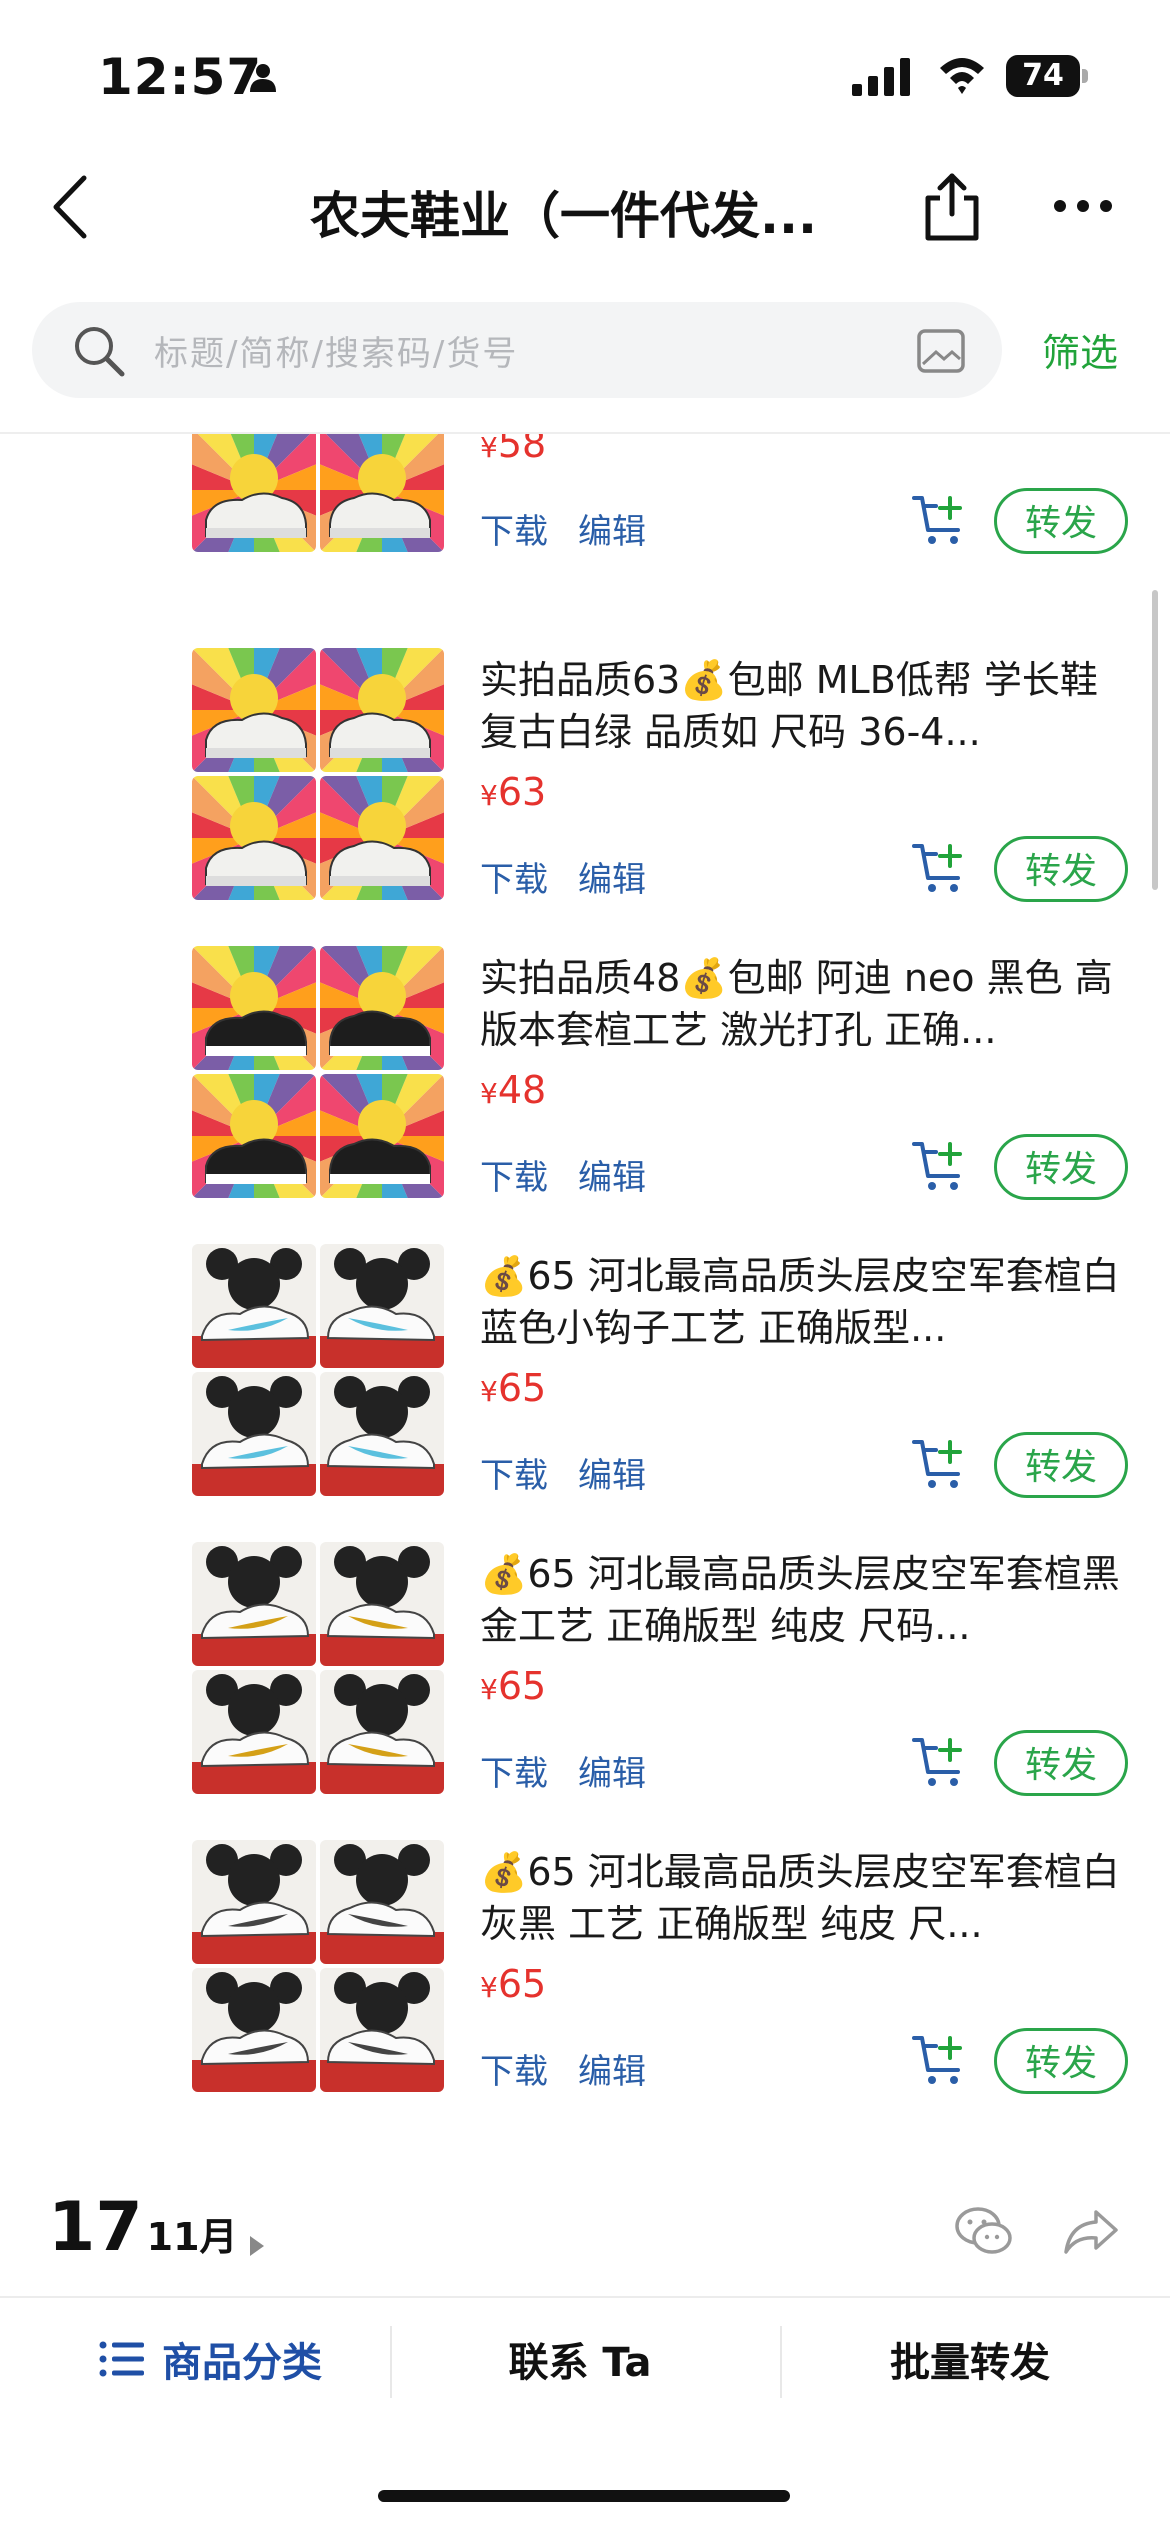 This screenshot has height=2532, width=1170. What do you see at coordinates (962, 76) in the screenshot?
I see `wifi-icon` at bounding box center [962, 76].